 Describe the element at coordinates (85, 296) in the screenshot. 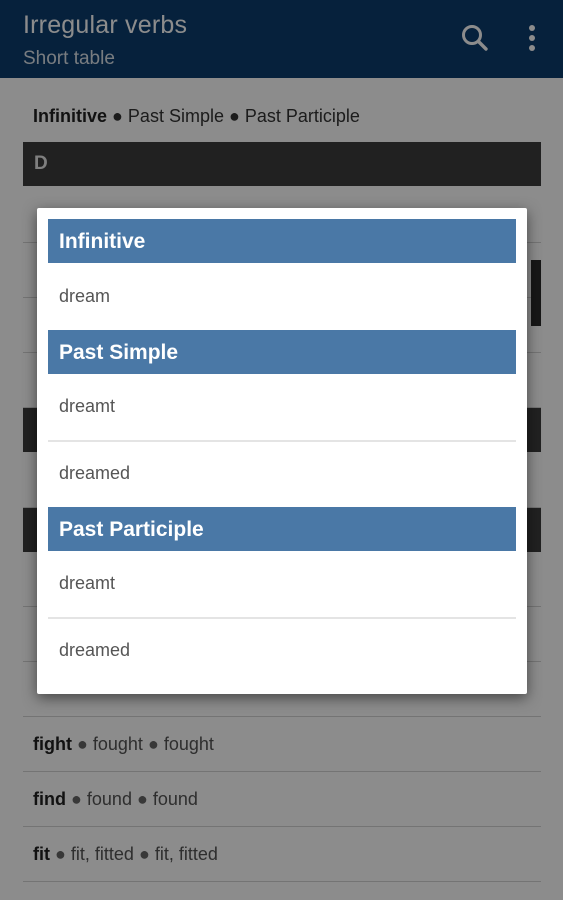

I see `infinitive-value: dream` at that location.